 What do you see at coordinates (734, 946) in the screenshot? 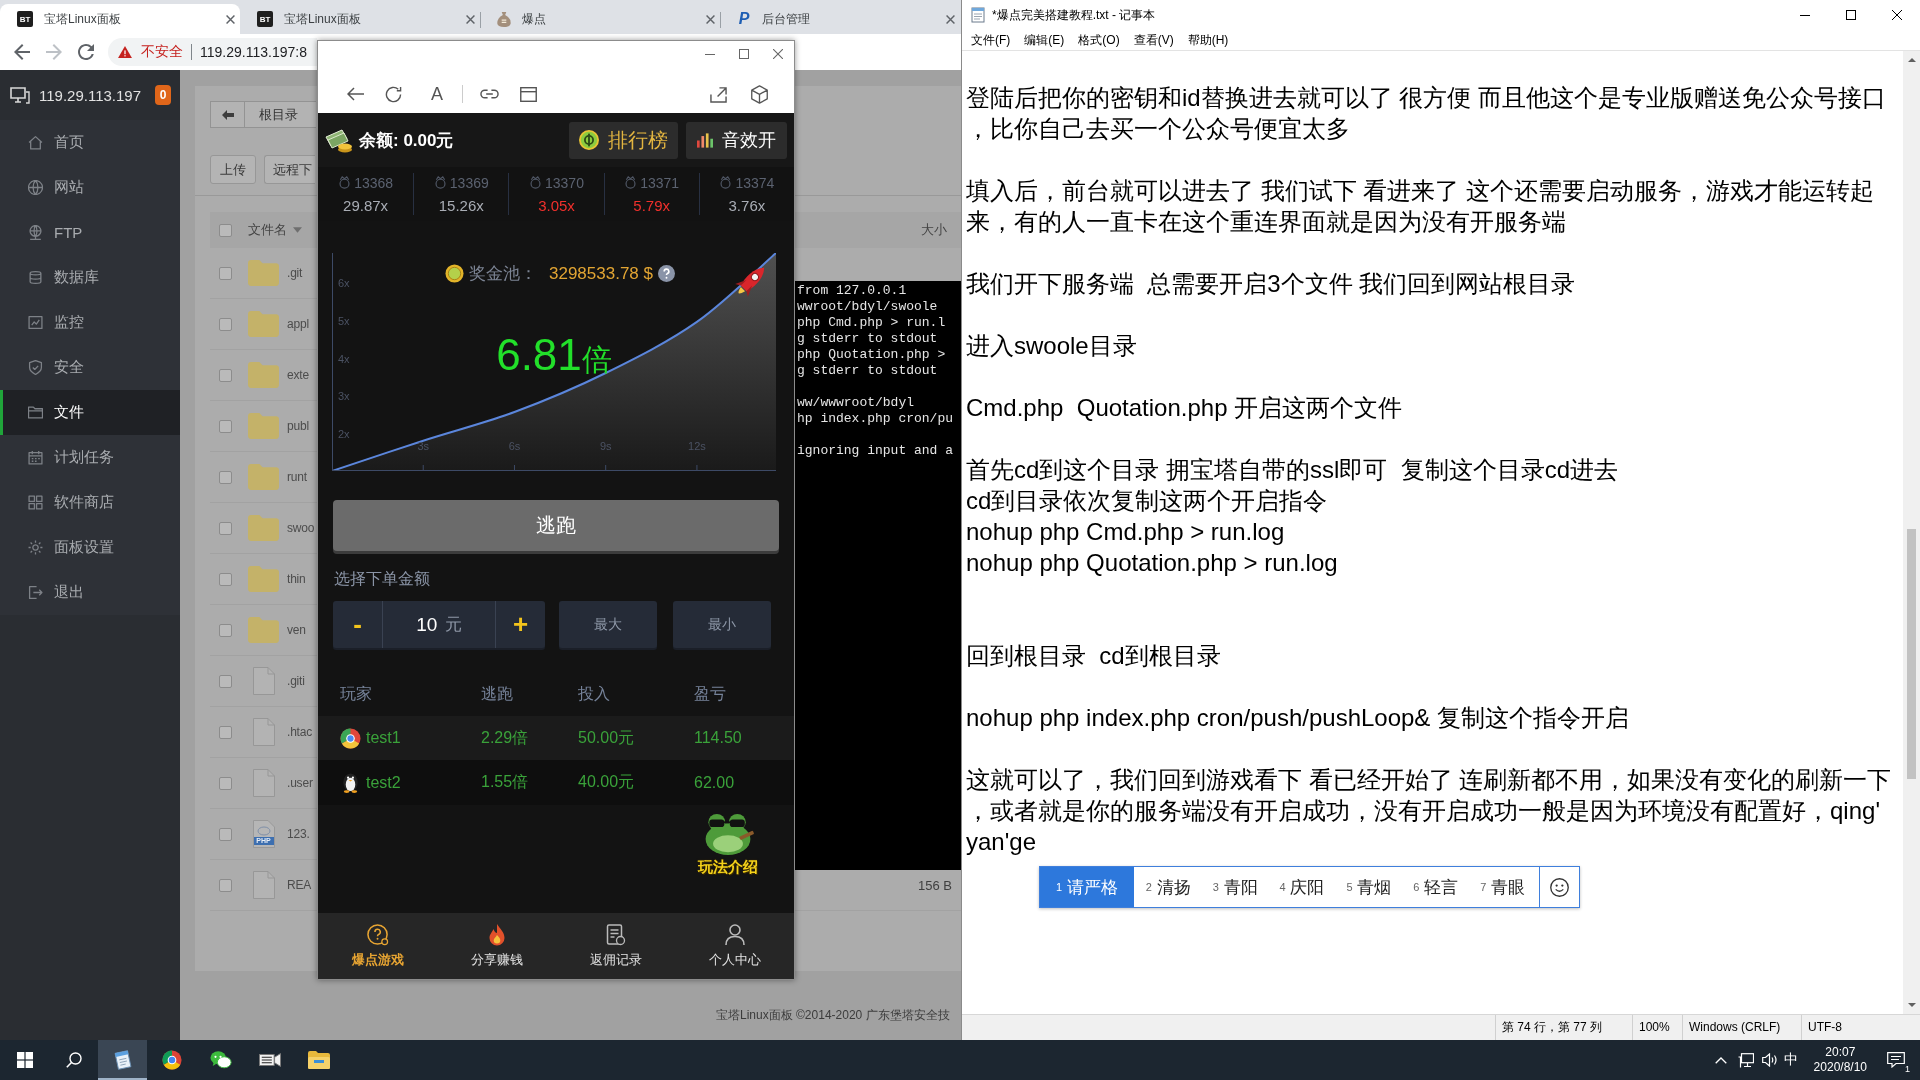
I see `nav-tab: 个人中心` at bounding box center [734, 946].